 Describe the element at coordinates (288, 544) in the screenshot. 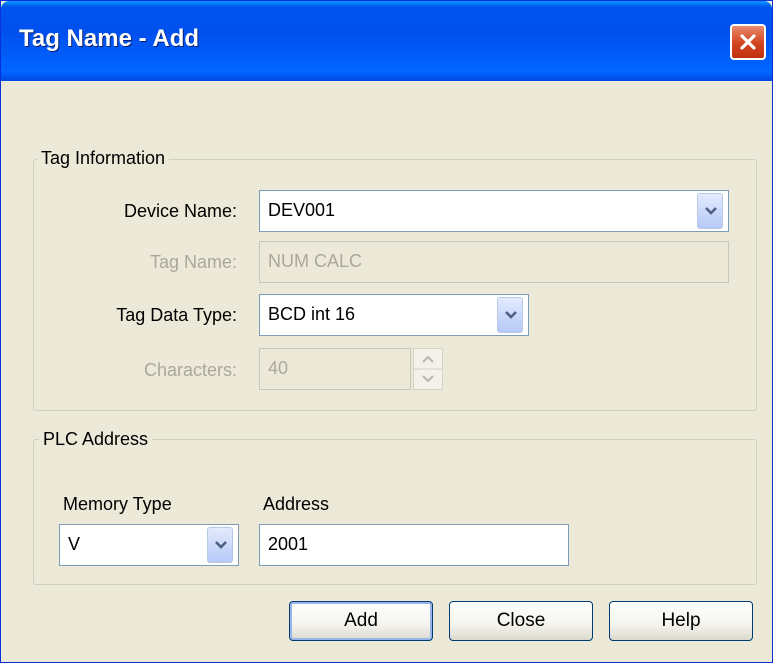

I see `address-value: 2001` at that location.